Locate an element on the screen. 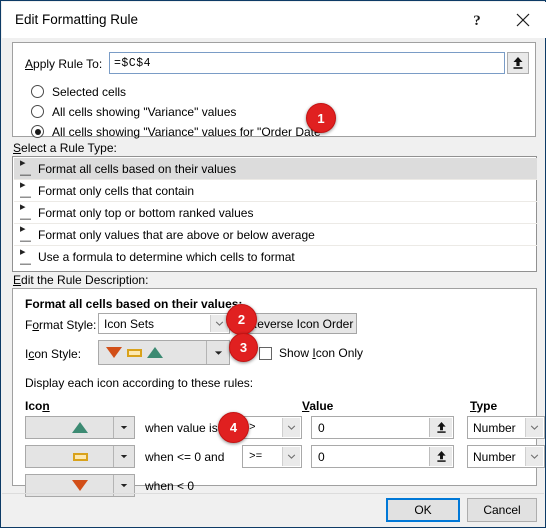 This screenshot has width=546, height=528. operator-value: >= is located at coordinates (256, 456).